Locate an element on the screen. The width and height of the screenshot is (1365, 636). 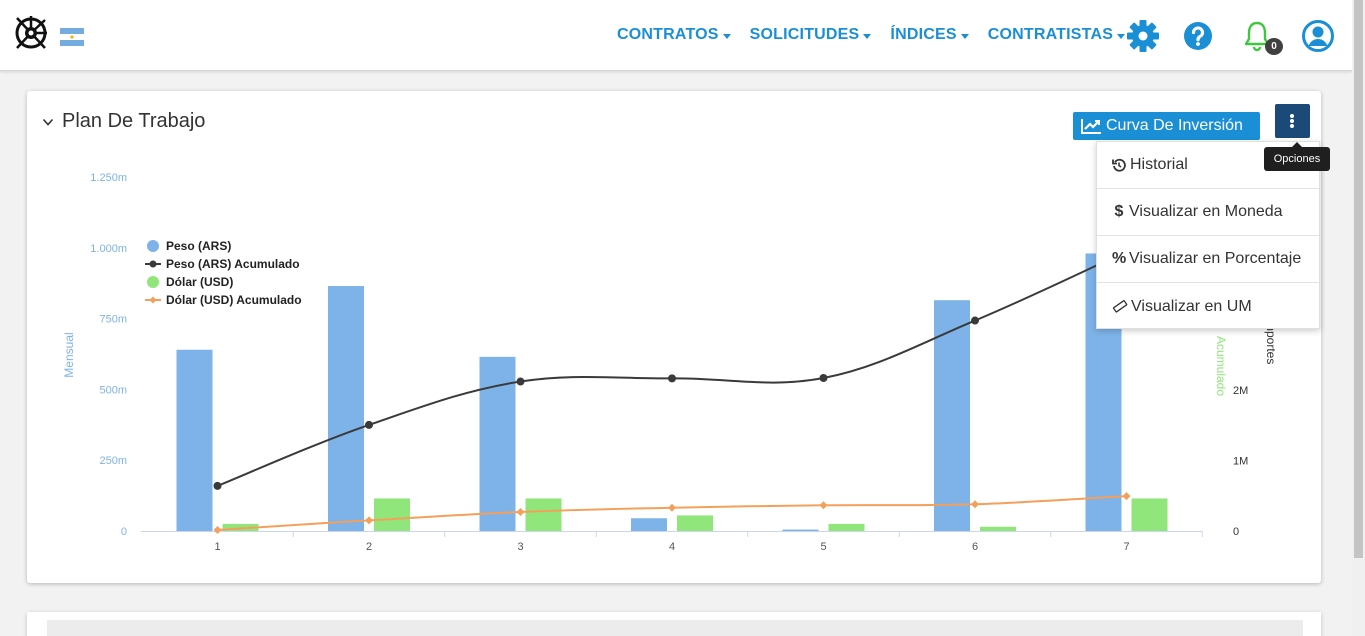
nav-indices-label: ÍNDICES is located at coordinates (923, 34).